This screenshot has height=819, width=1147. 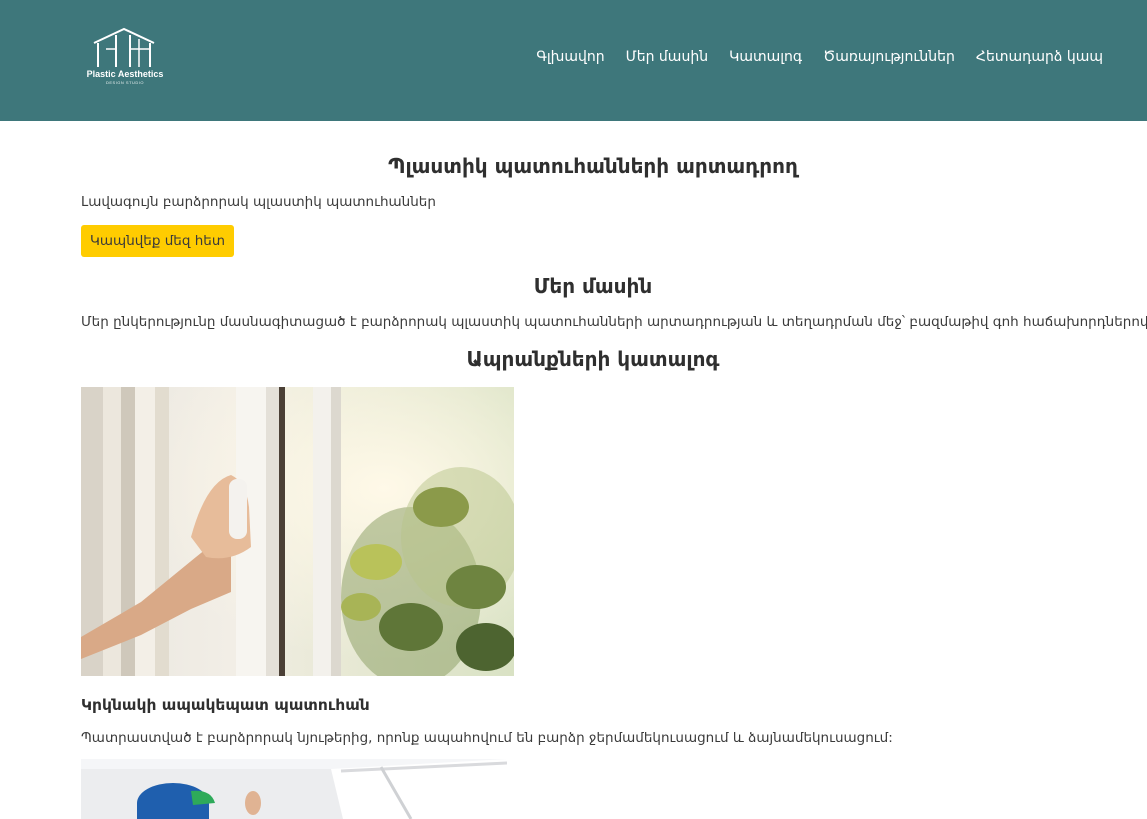 What do you see at coordinates (157, 241) in the screenshot?
I see `contact-us-button: Կապնվեք մեզ հետ` at bounding box center [157, 241].